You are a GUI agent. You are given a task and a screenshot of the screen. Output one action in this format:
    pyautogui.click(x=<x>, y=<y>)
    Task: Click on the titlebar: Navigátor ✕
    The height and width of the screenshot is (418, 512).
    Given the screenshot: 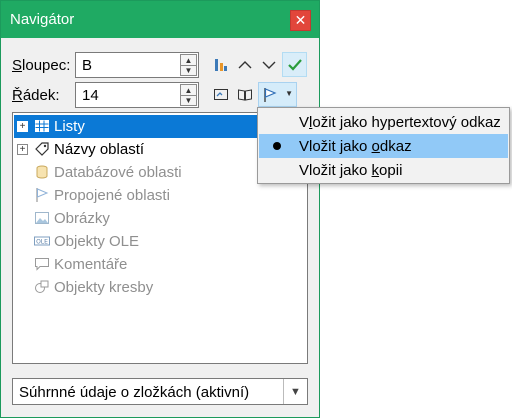 What is the action you would take?
    pyautogui.click(x=160, y=19)
    